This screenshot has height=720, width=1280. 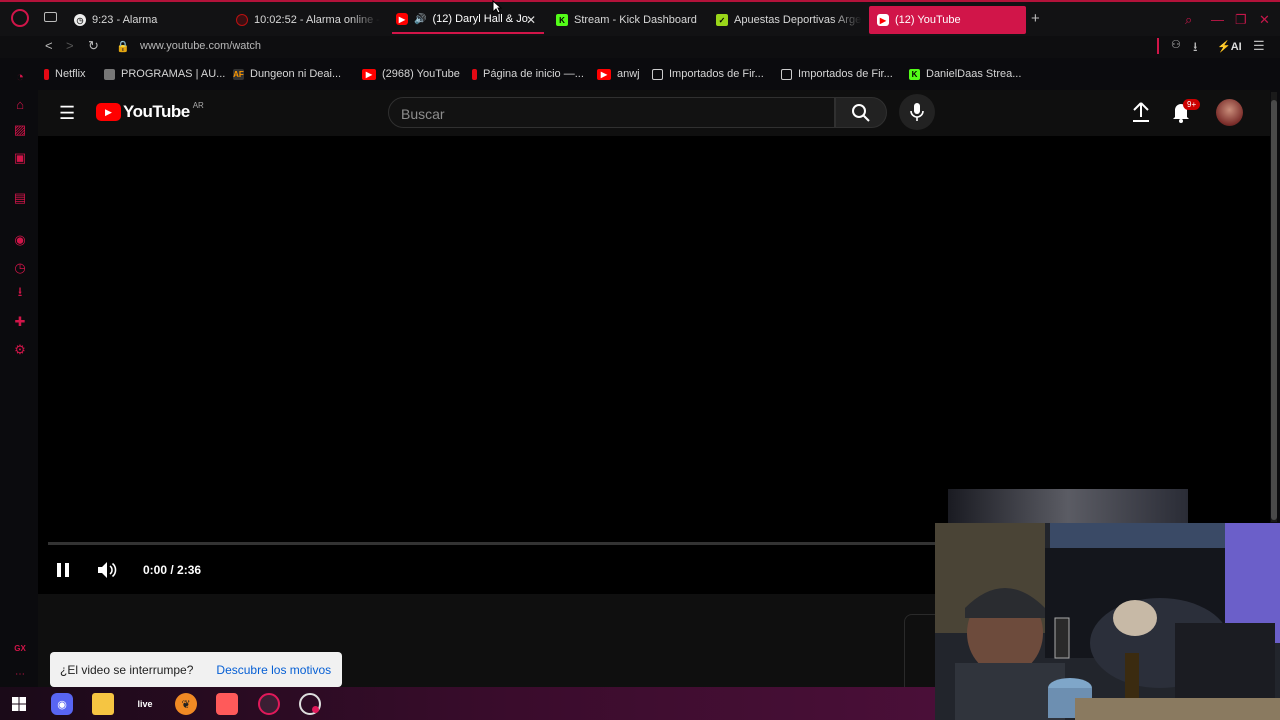 What do you see at coordinates (186, 704) in the screenshot?
I see `fl-studio-icon: ❦` at bounding box center [186, 704].